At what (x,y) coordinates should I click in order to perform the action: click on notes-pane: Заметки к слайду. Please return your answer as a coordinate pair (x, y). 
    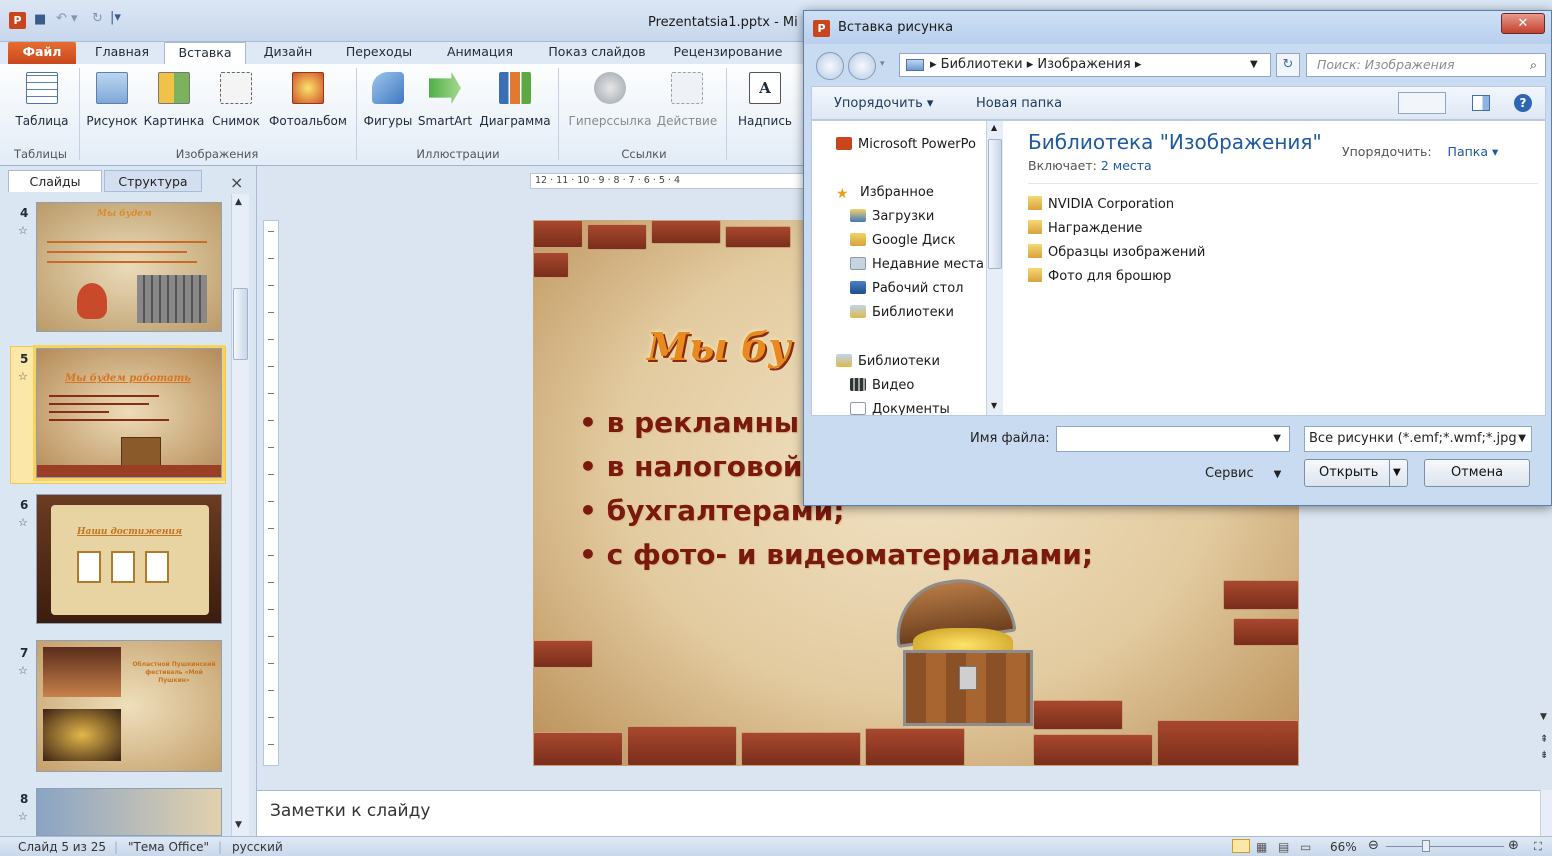
    Looking at the image, I should click on (899, 813).